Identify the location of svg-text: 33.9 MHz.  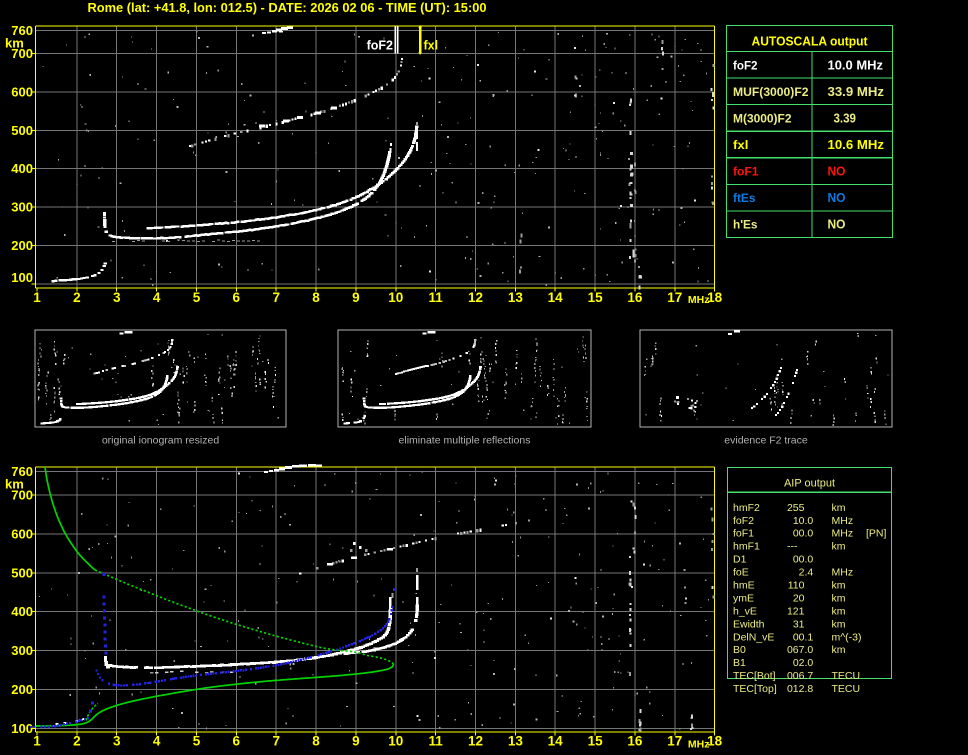
(856, 92).